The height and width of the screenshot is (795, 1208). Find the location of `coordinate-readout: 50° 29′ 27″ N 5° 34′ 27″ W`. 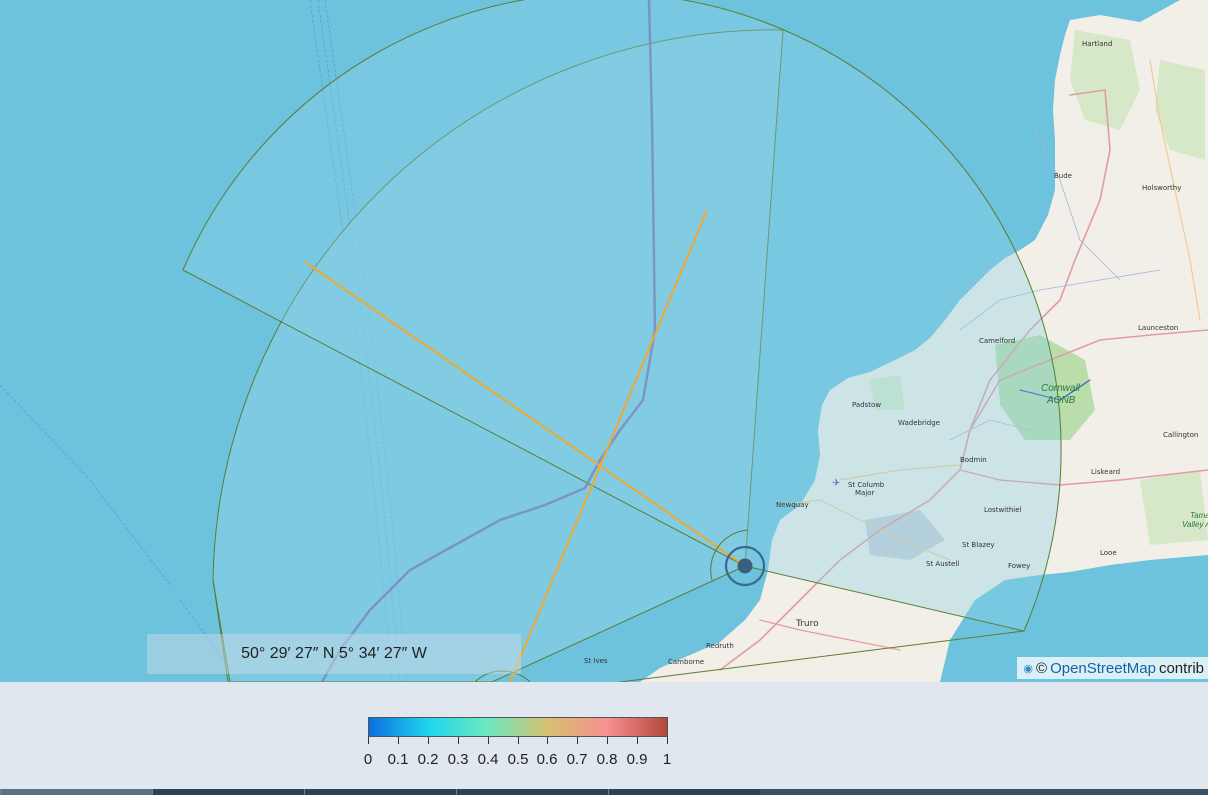

coordinate-readout: 50° 29′ 27″ N 5° 34′ 27″ W is located at coordinates (334, 654).